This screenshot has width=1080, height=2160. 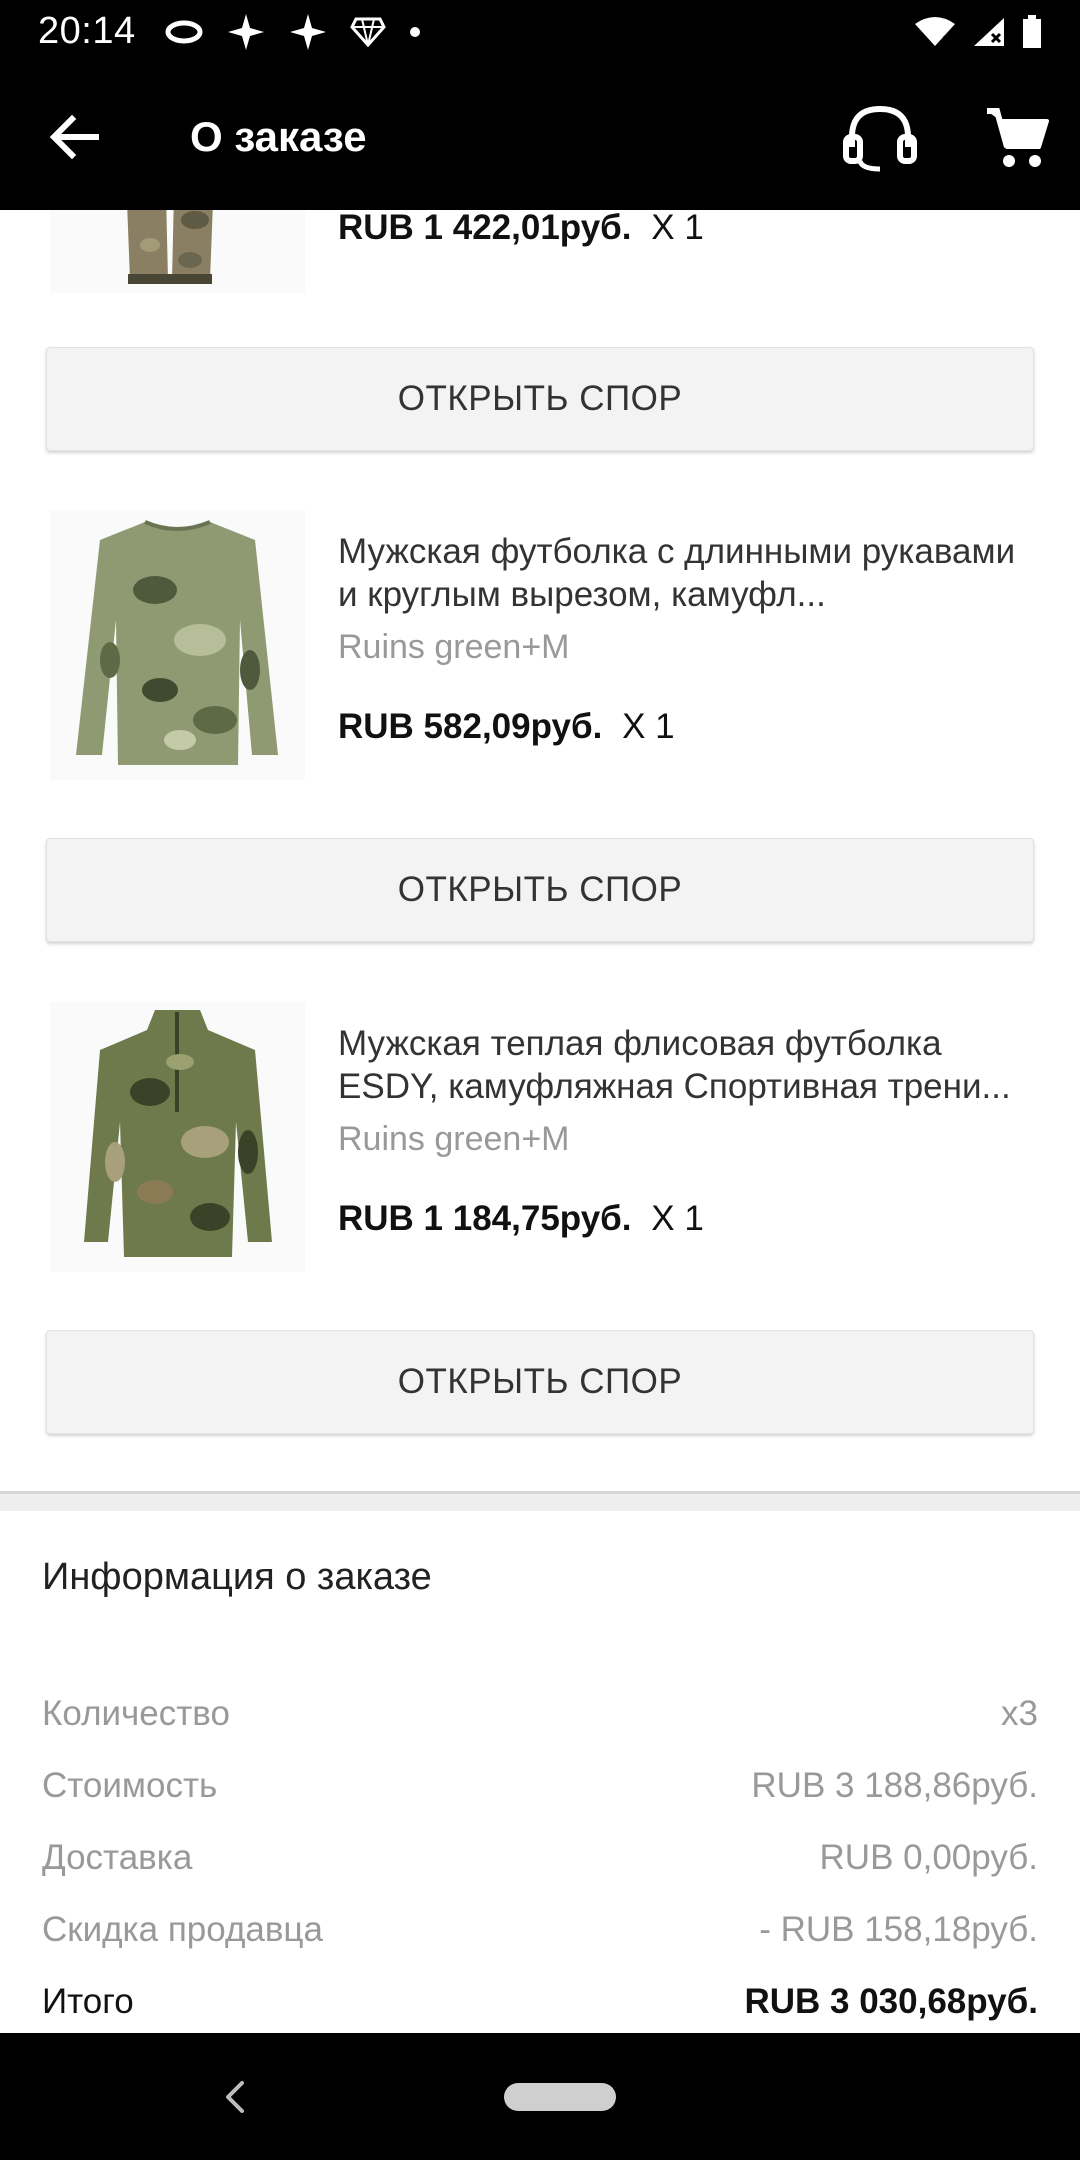 What do you see at coordinates (989, 31) in the screenshot?
I see `signal-icon` at bounding box center [989, 31].